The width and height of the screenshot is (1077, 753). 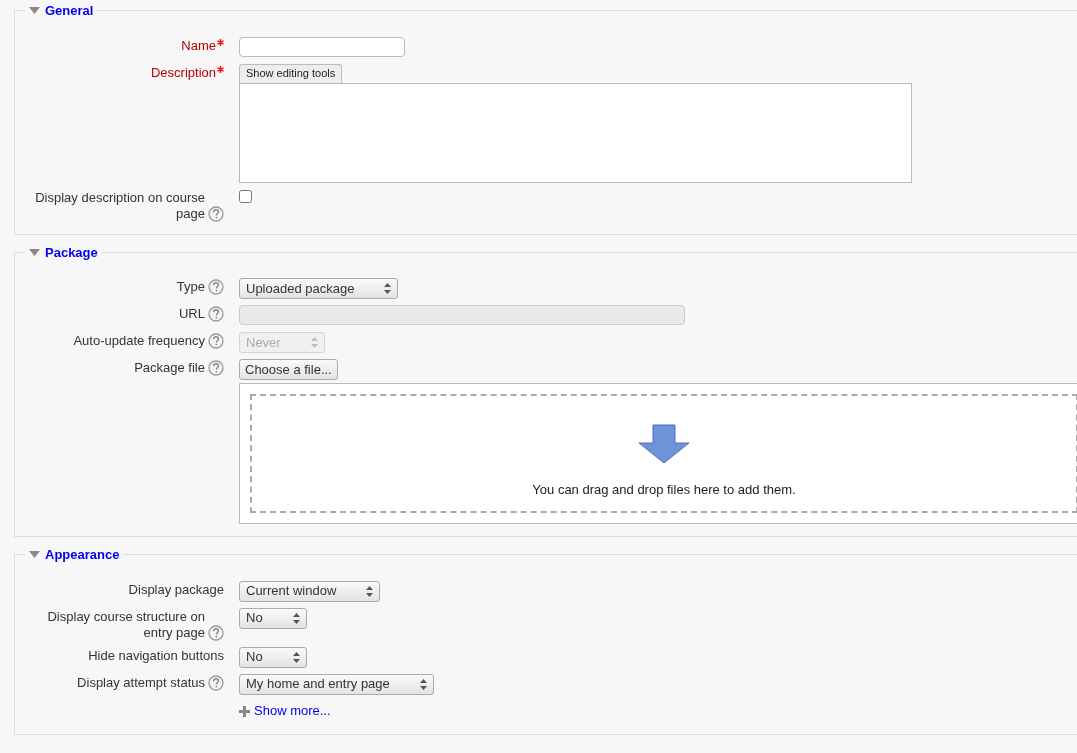 What do you see at coordinates (119, 205) in the screenshot?
I see `field-label: Display description on course page` at bounding box center [119, 205].